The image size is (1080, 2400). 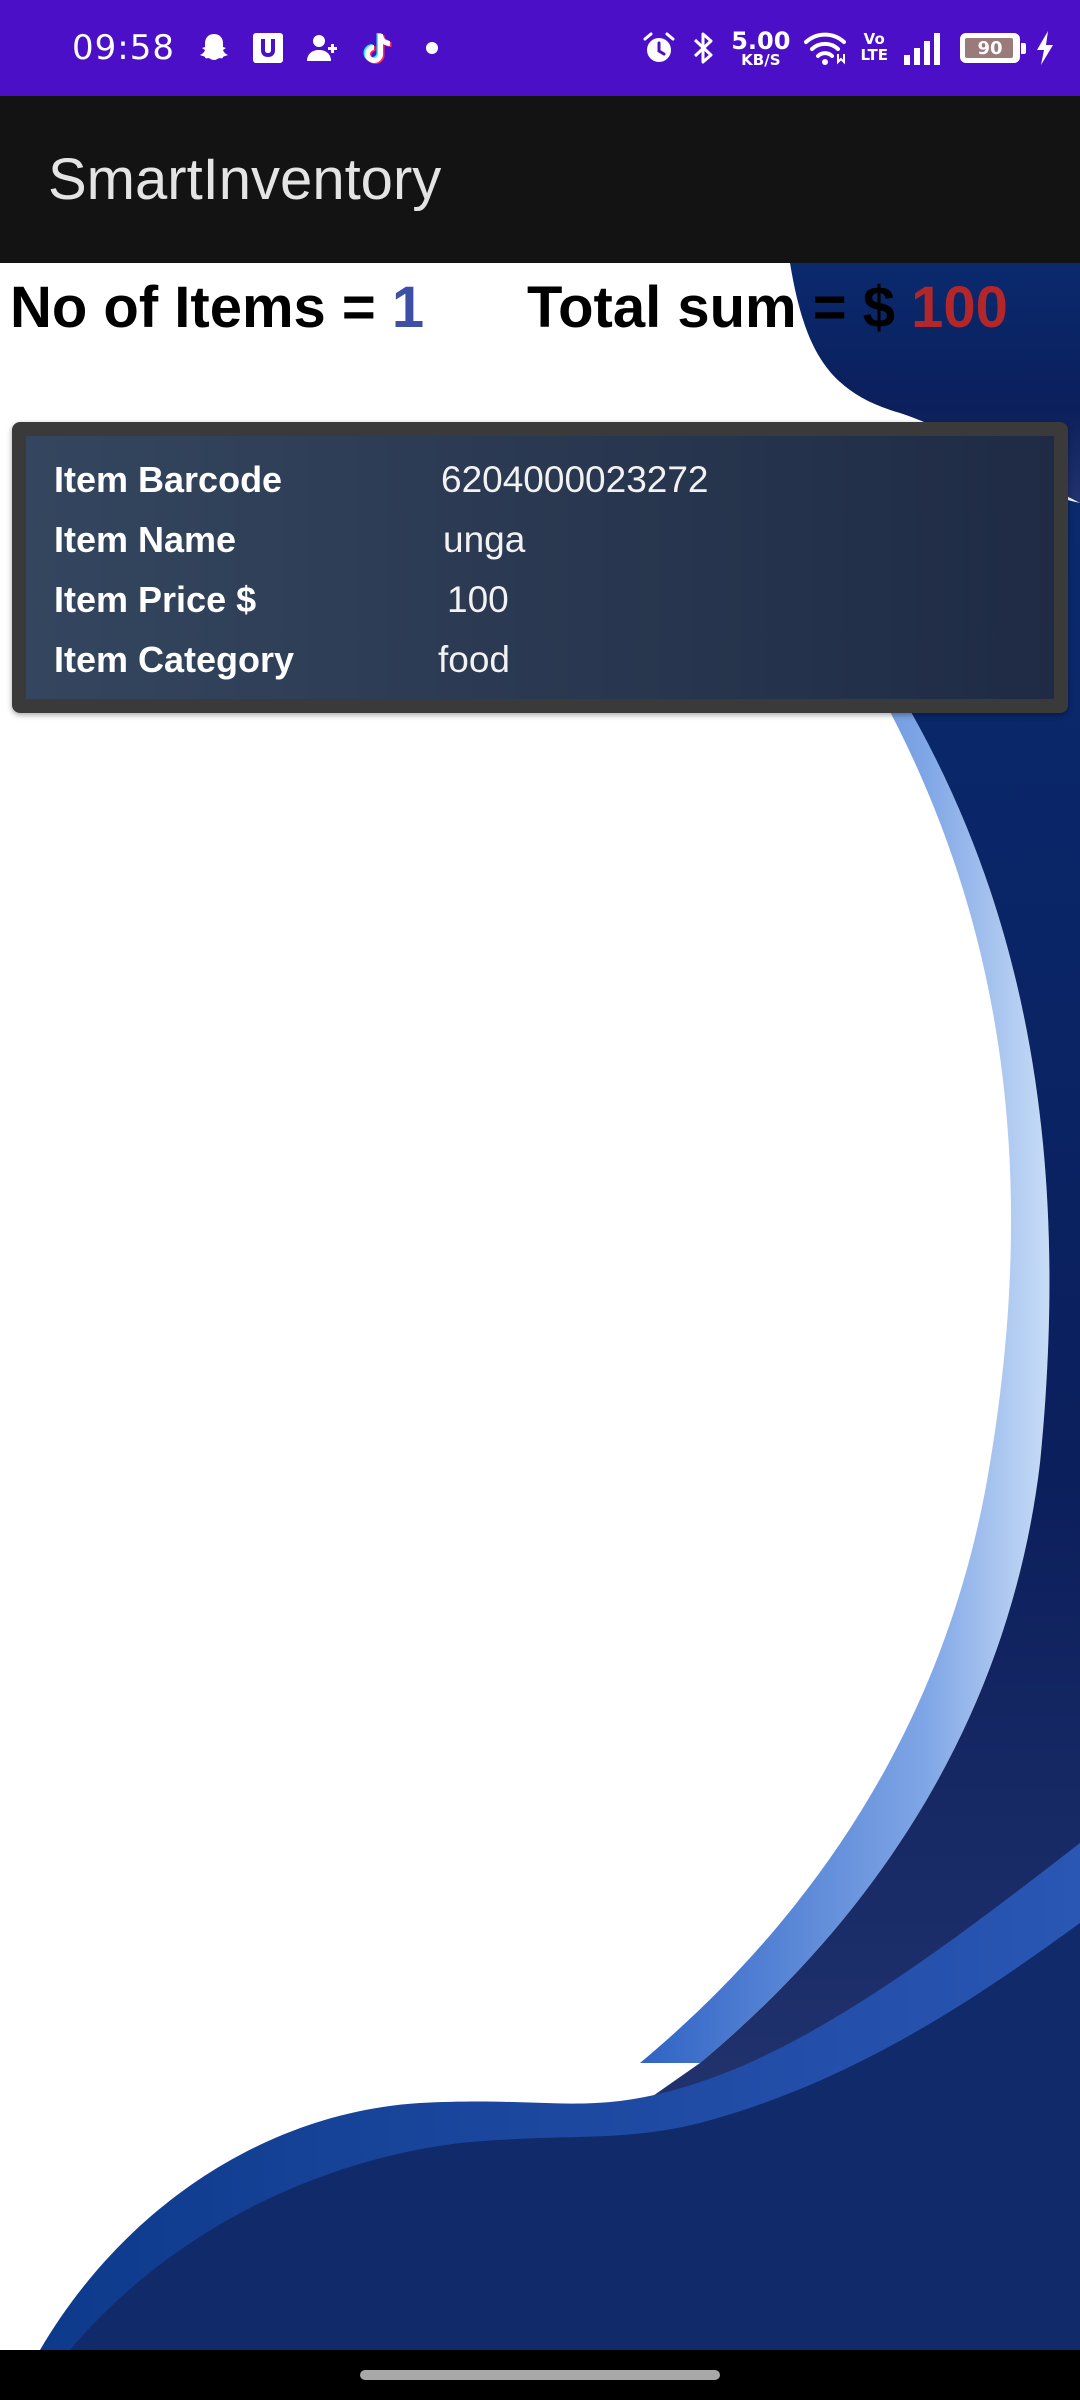 I want to click on u-app-icon, so click(x=268, y=48).